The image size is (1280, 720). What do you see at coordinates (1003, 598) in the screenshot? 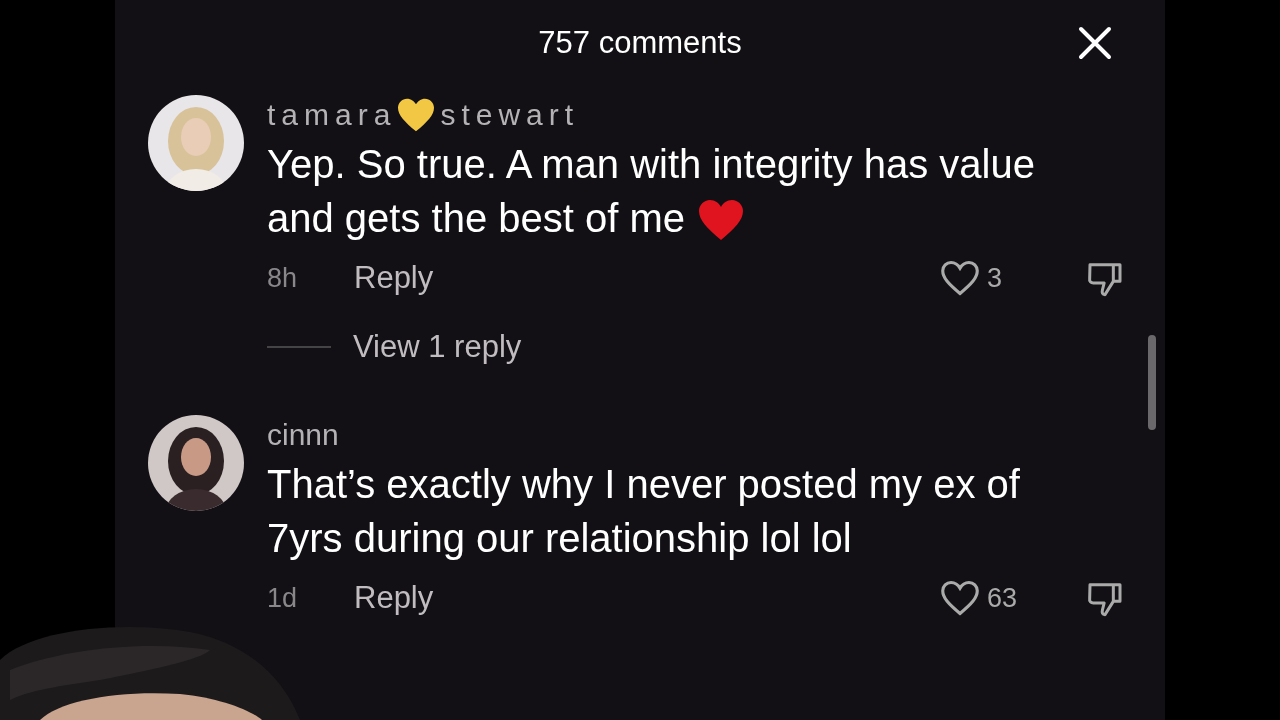
I see `like-count: 63` at bounding box center [1003, 598].